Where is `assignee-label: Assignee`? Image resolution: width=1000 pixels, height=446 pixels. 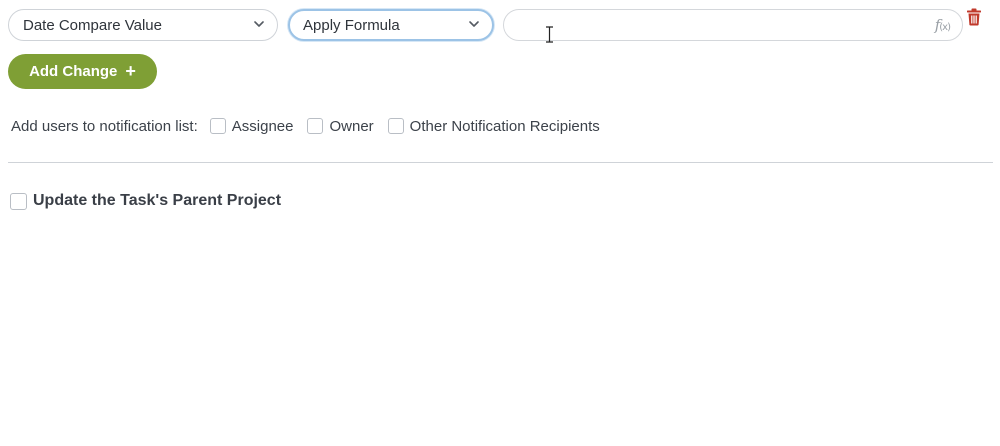 assignee-label: Assignee is located at coordinates (262, 126).